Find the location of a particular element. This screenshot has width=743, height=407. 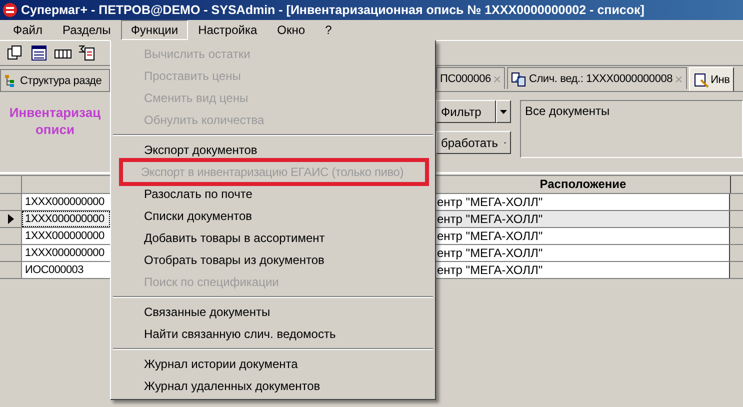

menu-item: Разделы is located at coordinates (86, 30).